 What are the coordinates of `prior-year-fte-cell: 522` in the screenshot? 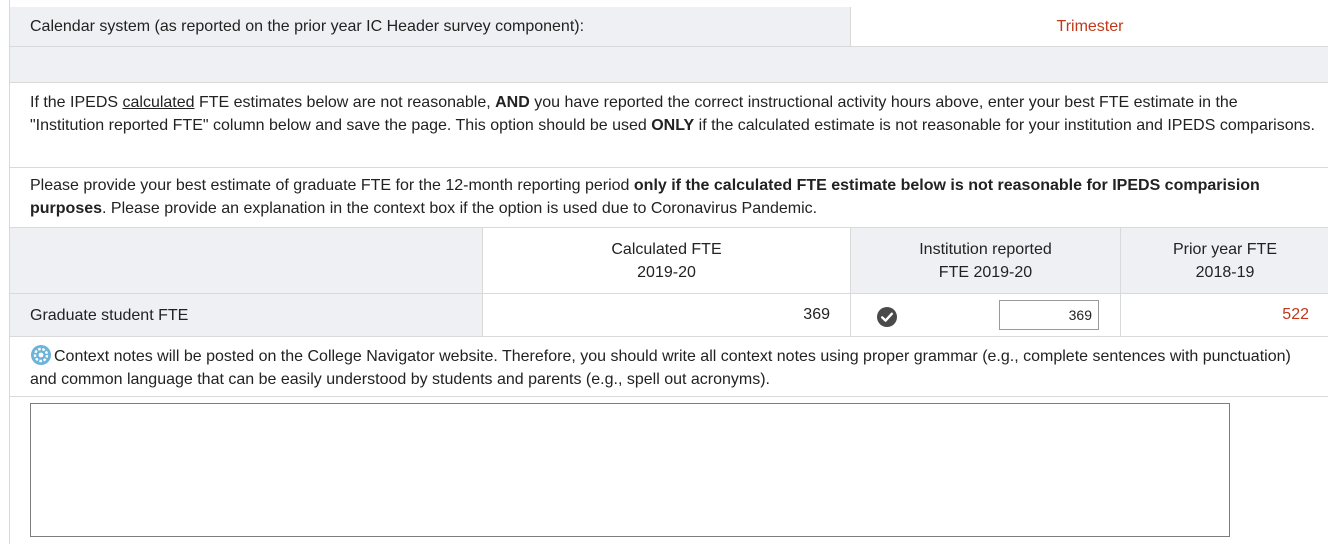 It's located at (1224, 315).